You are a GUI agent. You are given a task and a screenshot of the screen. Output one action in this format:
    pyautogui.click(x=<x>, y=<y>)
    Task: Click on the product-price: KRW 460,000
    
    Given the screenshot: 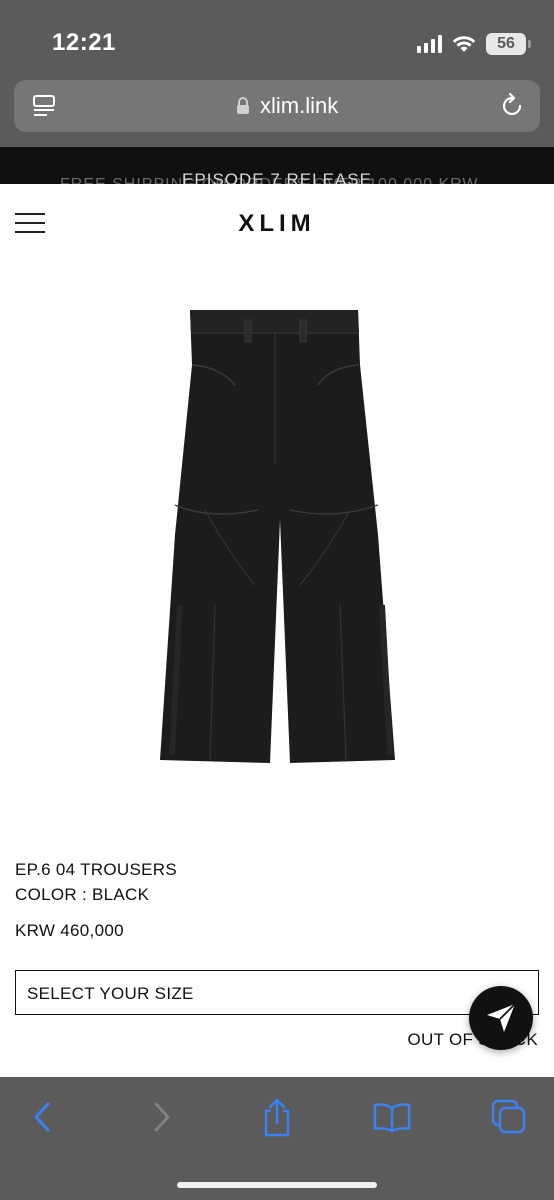 What is the action you would take?
    pyautogui.click(x=69, y=930)
    